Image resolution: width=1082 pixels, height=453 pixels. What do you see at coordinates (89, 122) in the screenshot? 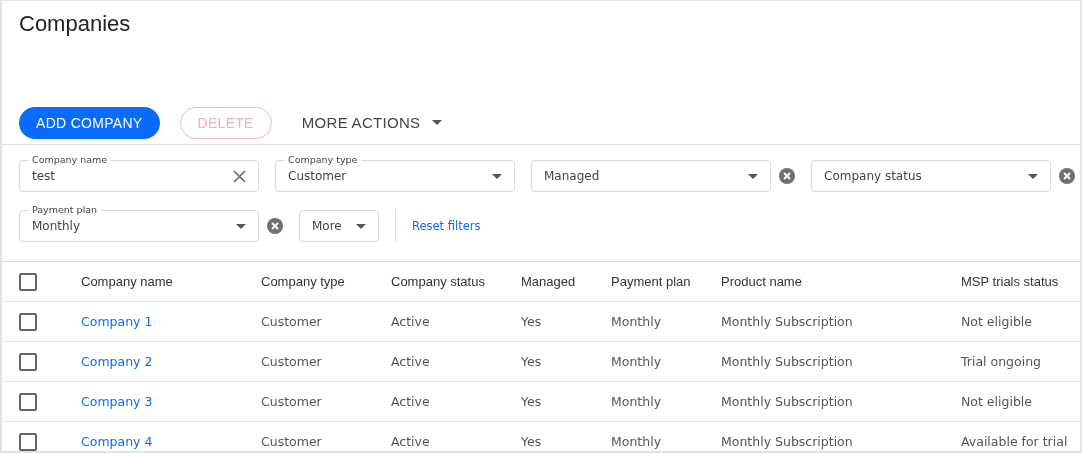
I see `add-button: ADD COMPANY` at bounding box center [89, 122].